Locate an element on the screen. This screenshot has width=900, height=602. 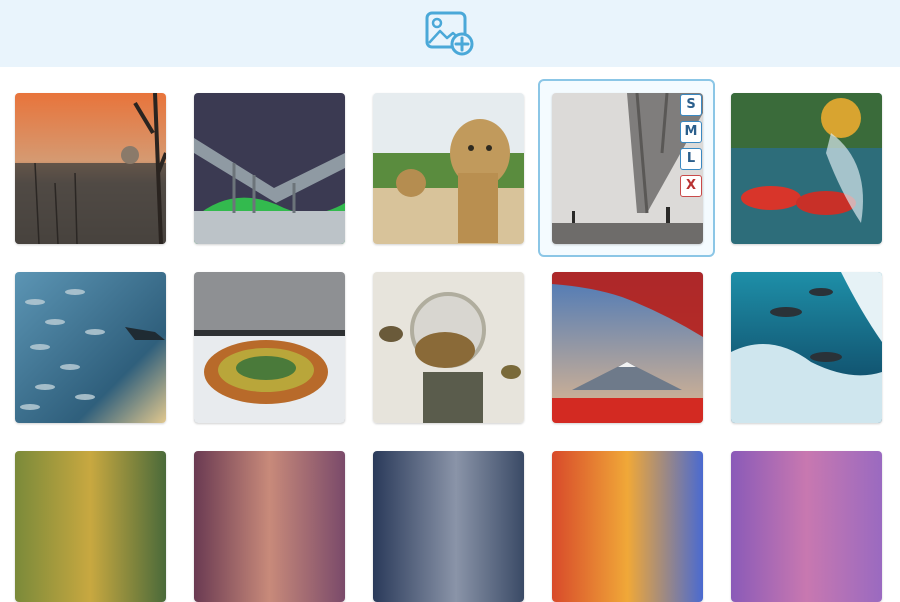
image-wildfire-koala is located at coordinates (90, 168).